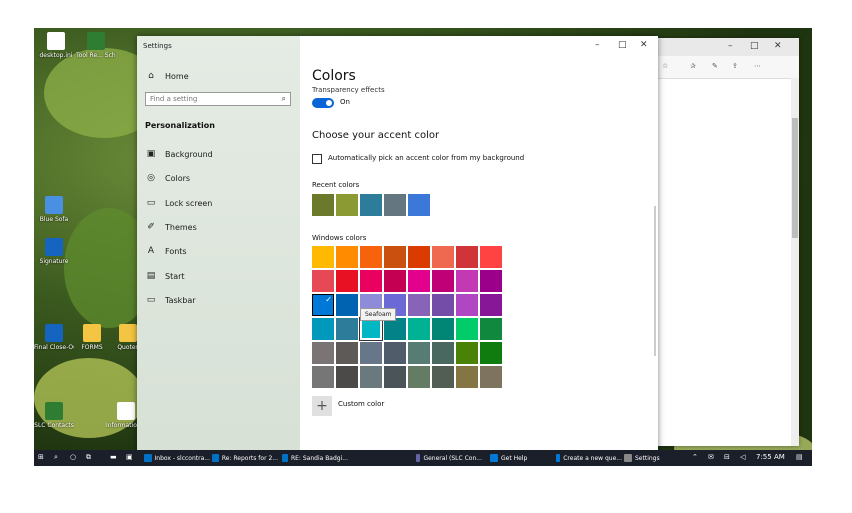 This screenshot has height=513, width=852. I want to click on favorite-star-icon: ☆, so click(665, 66).